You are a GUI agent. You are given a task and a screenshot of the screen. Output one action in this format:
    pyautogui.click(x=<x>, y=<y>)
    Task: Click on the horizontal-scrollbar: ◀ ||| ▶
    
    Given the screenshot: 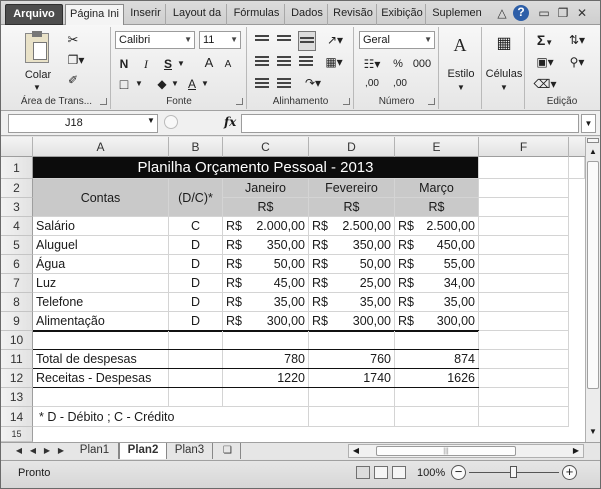 What is the action you would take?
    pyautogui.click(x=466, y=451)
    